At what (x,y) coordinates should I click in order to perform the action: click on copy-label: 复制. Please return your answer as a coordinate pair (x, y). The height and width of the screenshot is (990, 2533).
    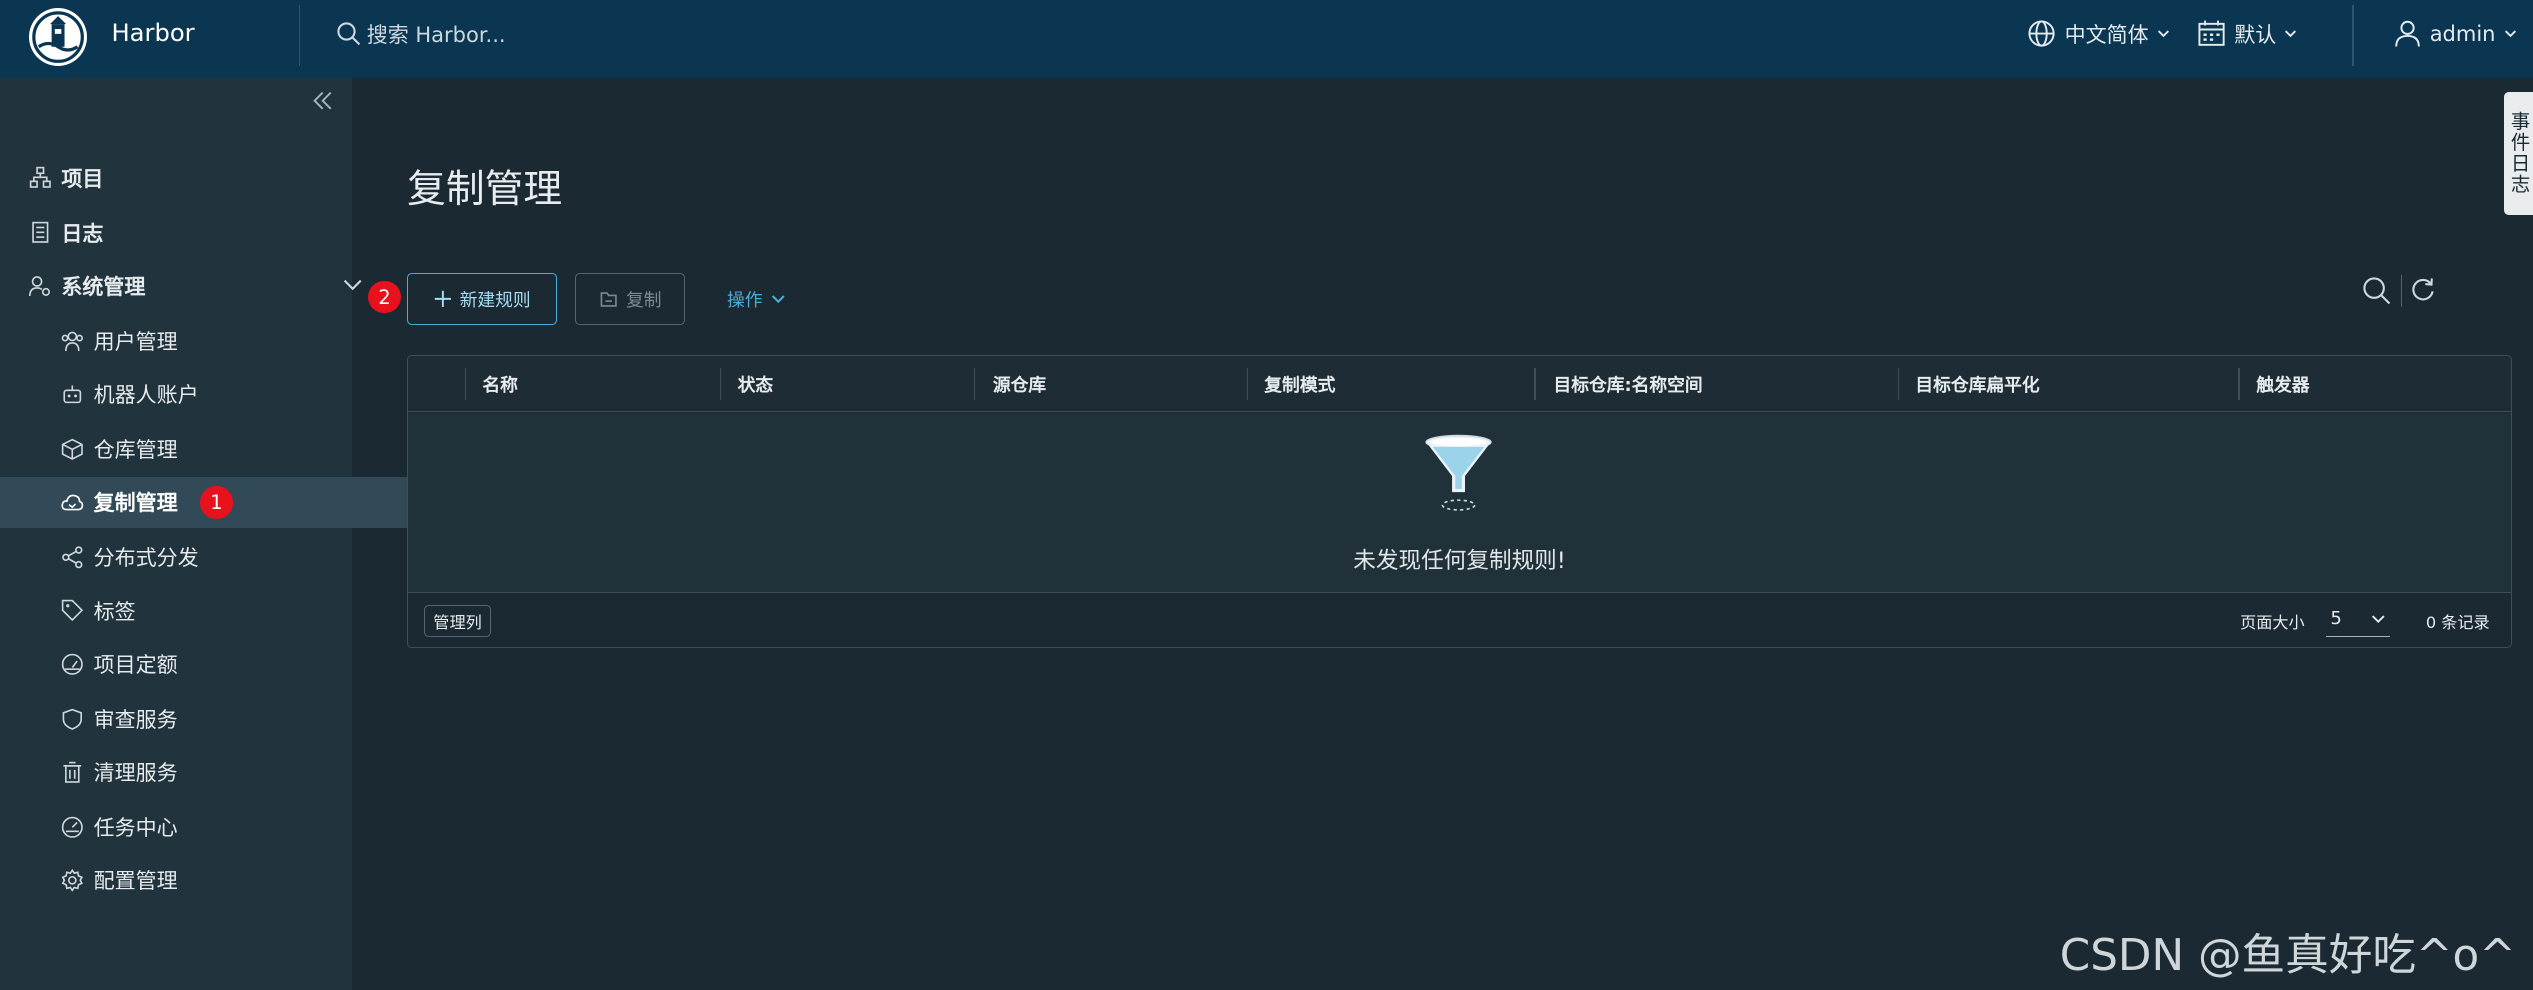
    Looking at the image, I should click on (643, 300).